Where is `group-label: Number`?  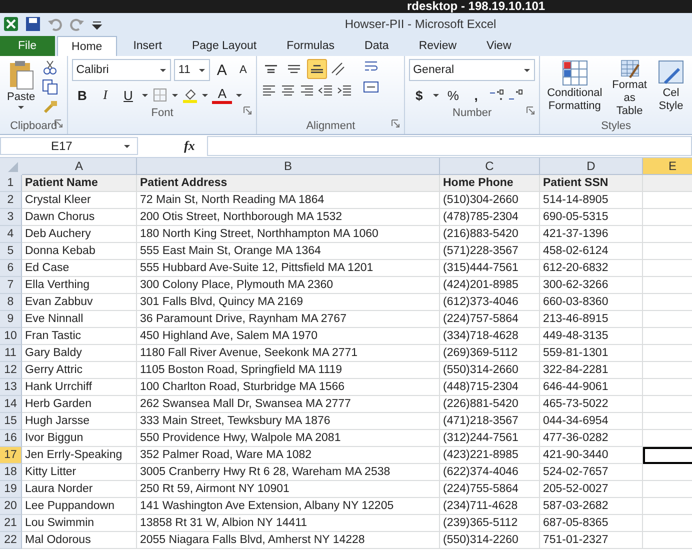
group-label: Number is located at coordinates (472, 113).